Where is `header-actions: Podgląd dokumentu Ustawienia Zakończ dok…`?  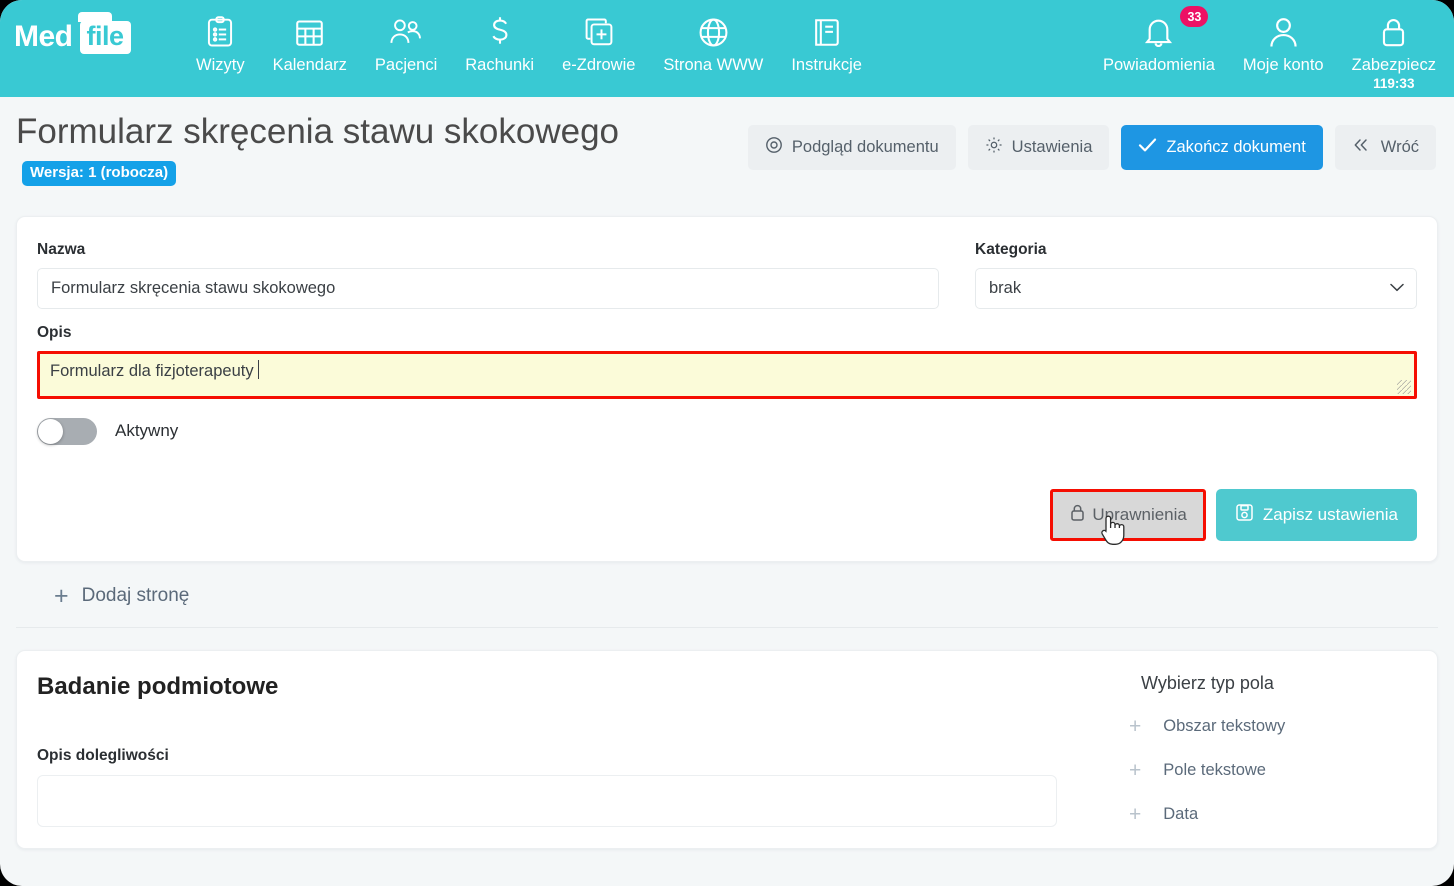 header-actions: Podgląd dokumentu Ustawienia Zakończ dok… is located at coordinates (1092, 147).